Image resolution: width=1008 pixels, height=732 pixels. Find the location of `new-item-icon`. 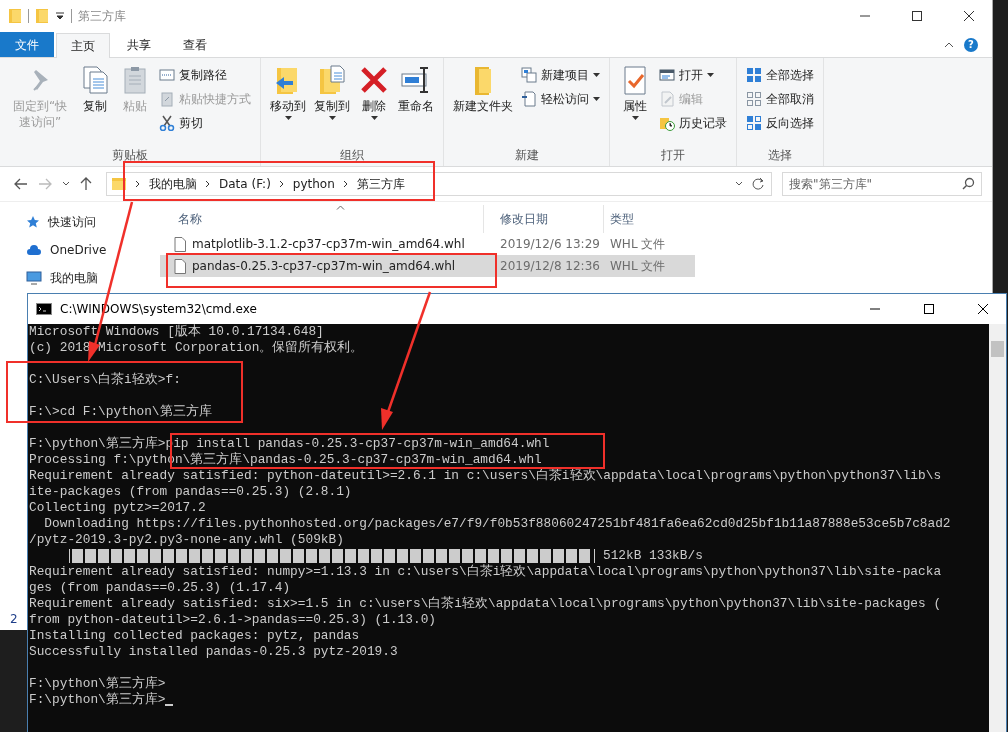

new-item-icon is located at coordinates (529, 75).